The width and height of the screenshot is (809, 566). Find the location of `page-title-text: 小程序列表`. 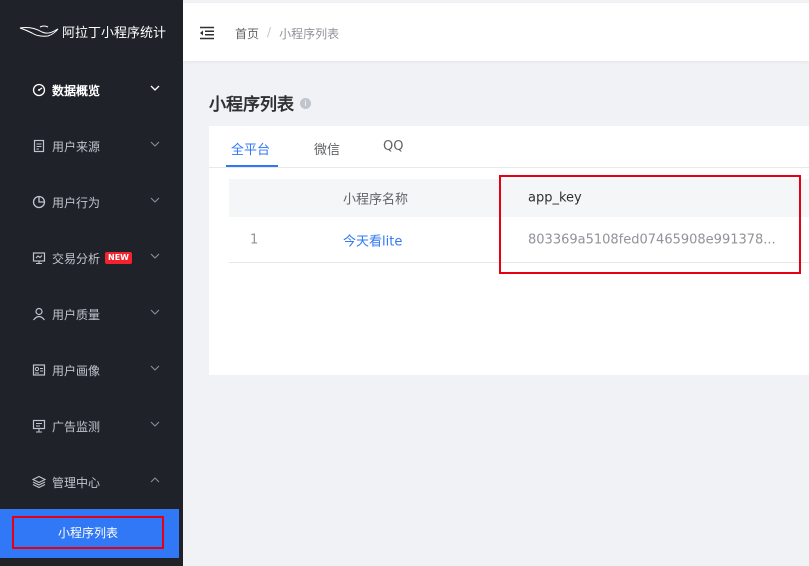

page-title-text: 小程序列表 is located at coordinates (251, 105).